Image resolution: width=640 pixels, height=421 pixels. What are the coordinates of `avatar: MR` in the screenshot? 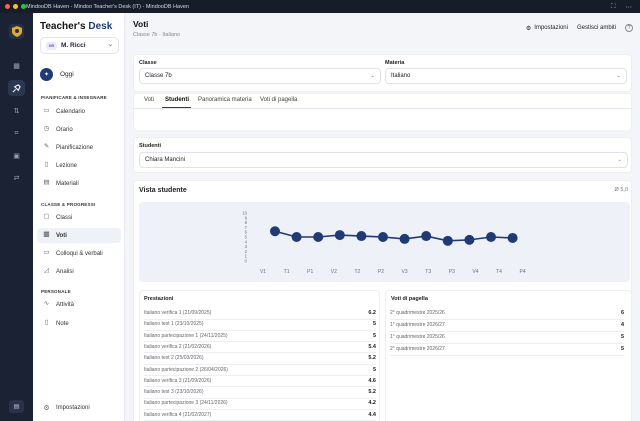 It's located at (51, 45).